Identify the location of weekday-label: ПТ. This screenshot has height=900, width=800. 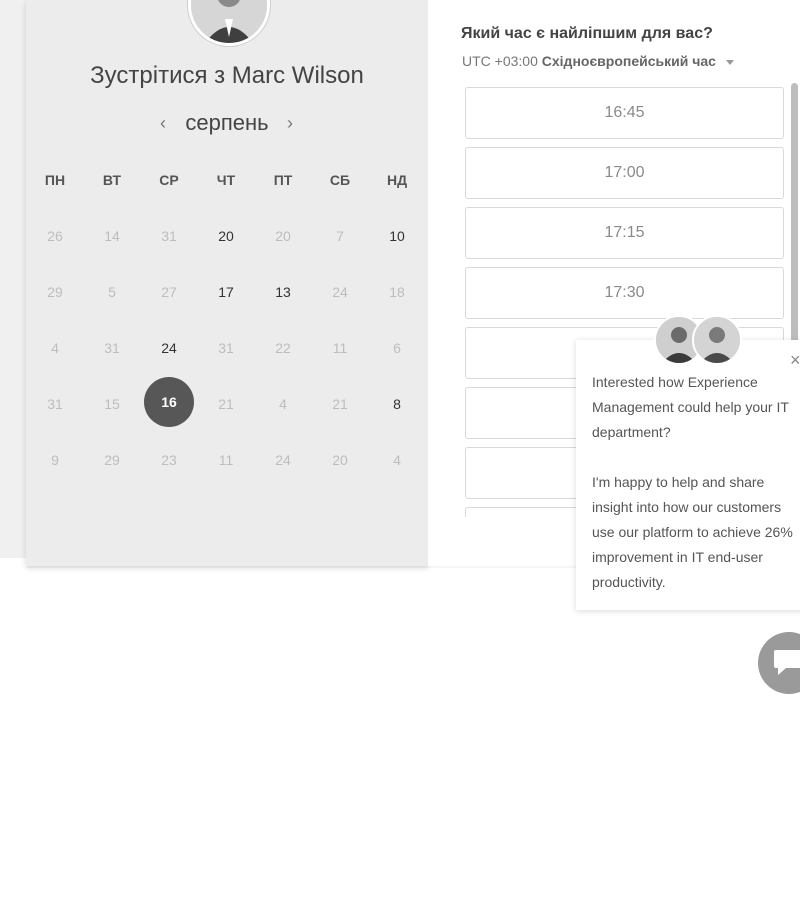
(283, 180).